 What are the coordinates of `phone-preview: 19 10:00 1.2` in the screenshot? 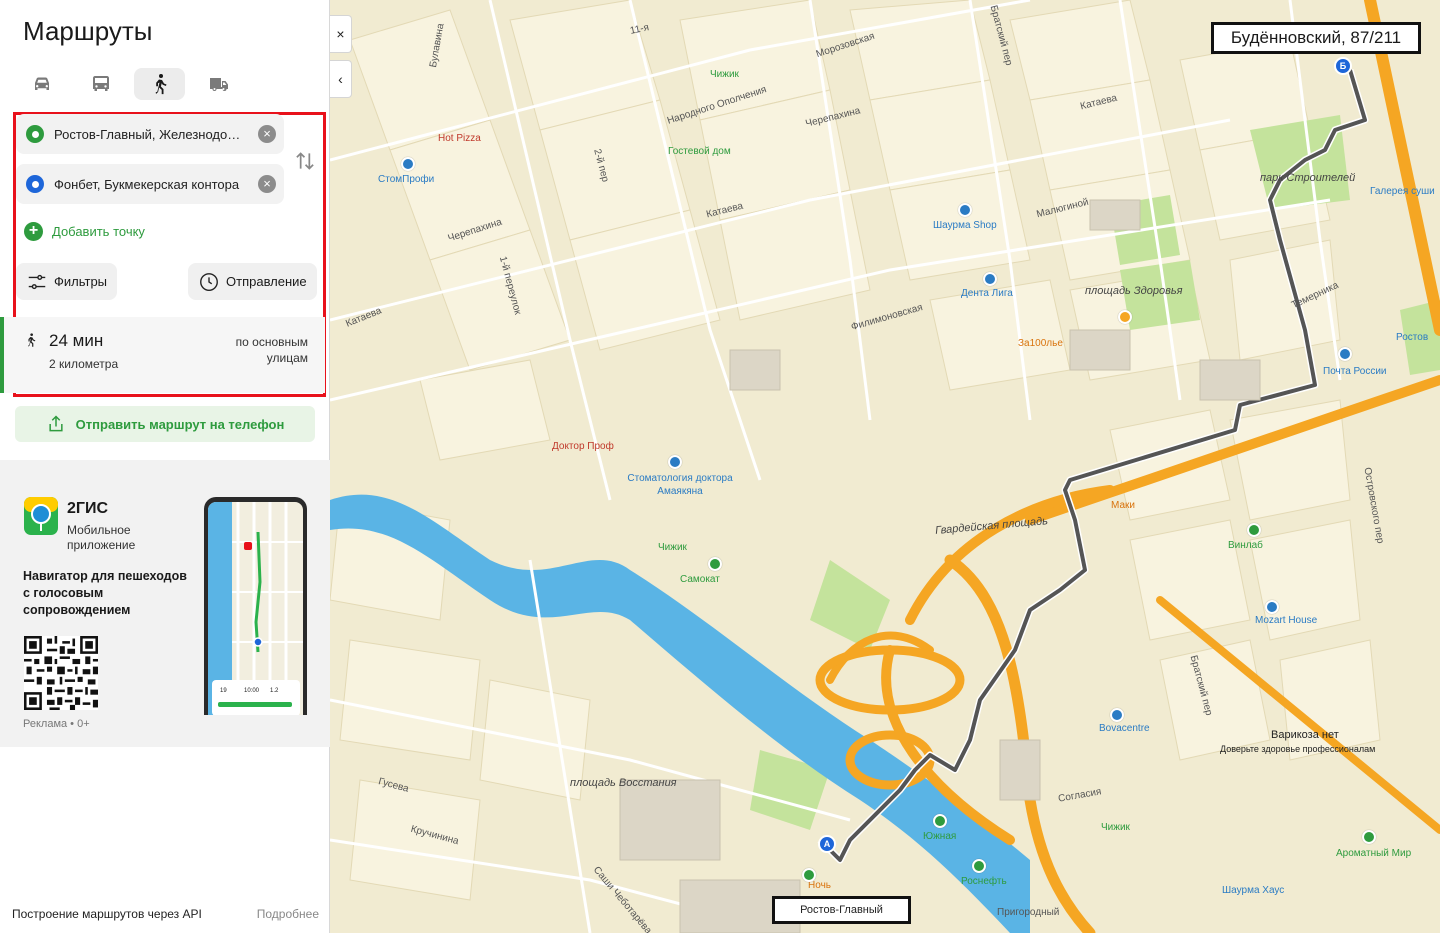 It's located at (255, 606).